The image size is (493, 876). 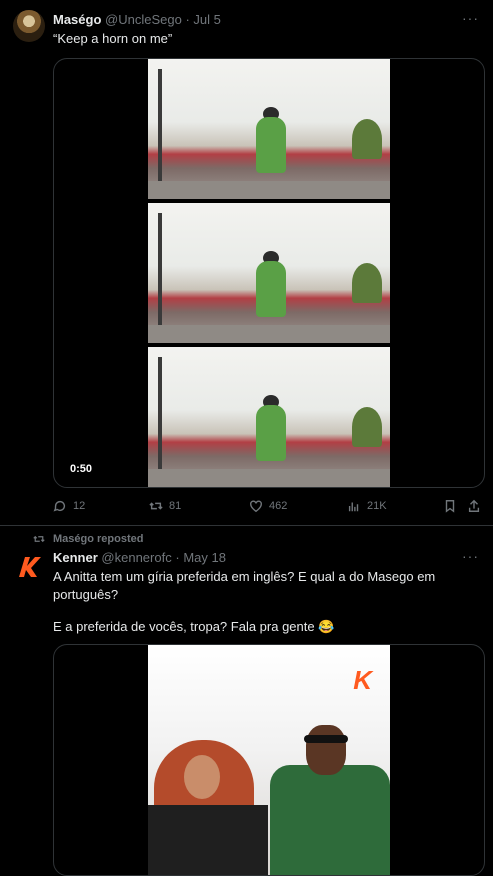 I want to click on tweet-actions: 12 81 462 21K, so click(x=268, y=508).